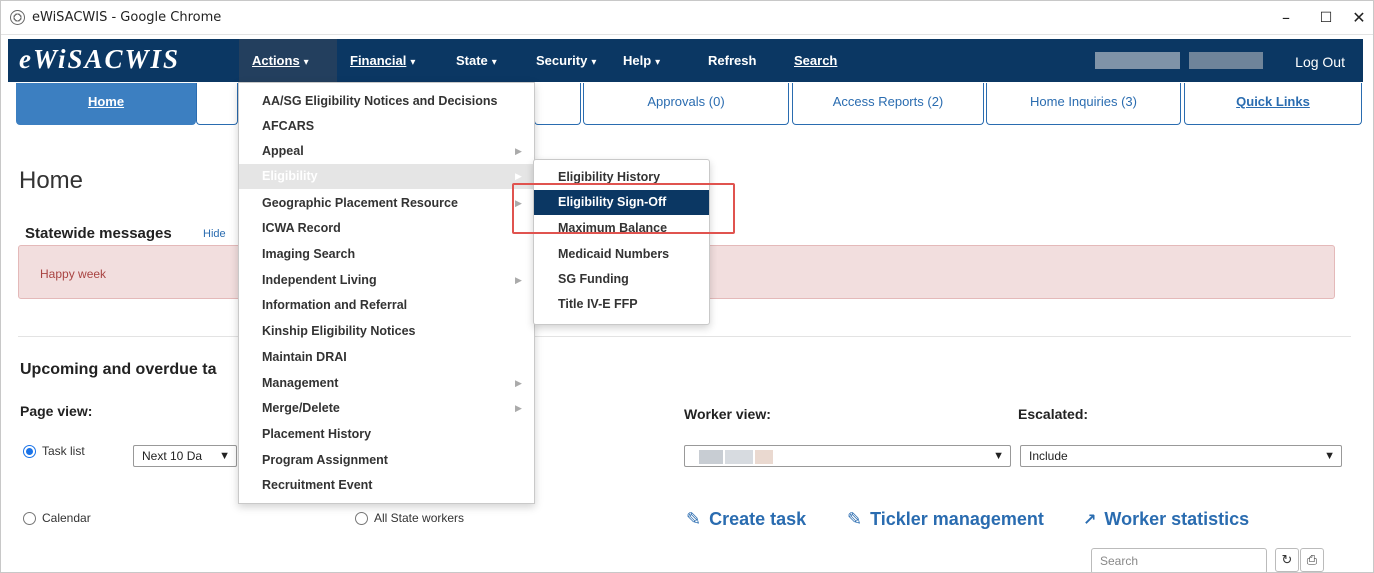 This screenshot has height=573, width=1374. Describe the element at coordinates (66, 518) in the screenshot. I see `radio-calendar-label: Calendar` at that location.